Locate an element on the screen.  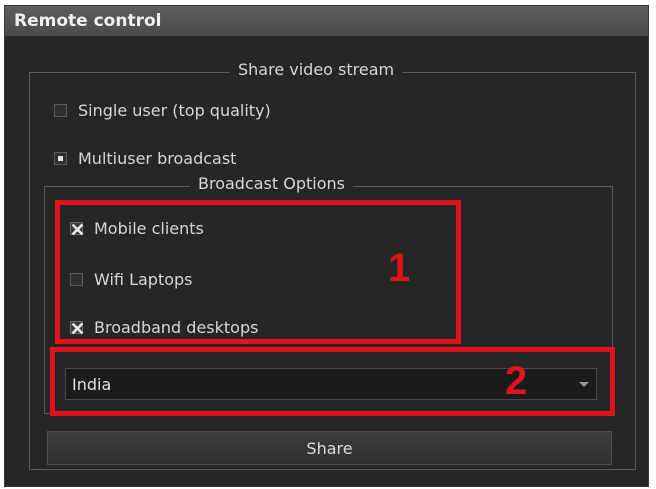
radio-multiuser-broadcast: Multiuser broadcast is located at coordinates (145, 158).